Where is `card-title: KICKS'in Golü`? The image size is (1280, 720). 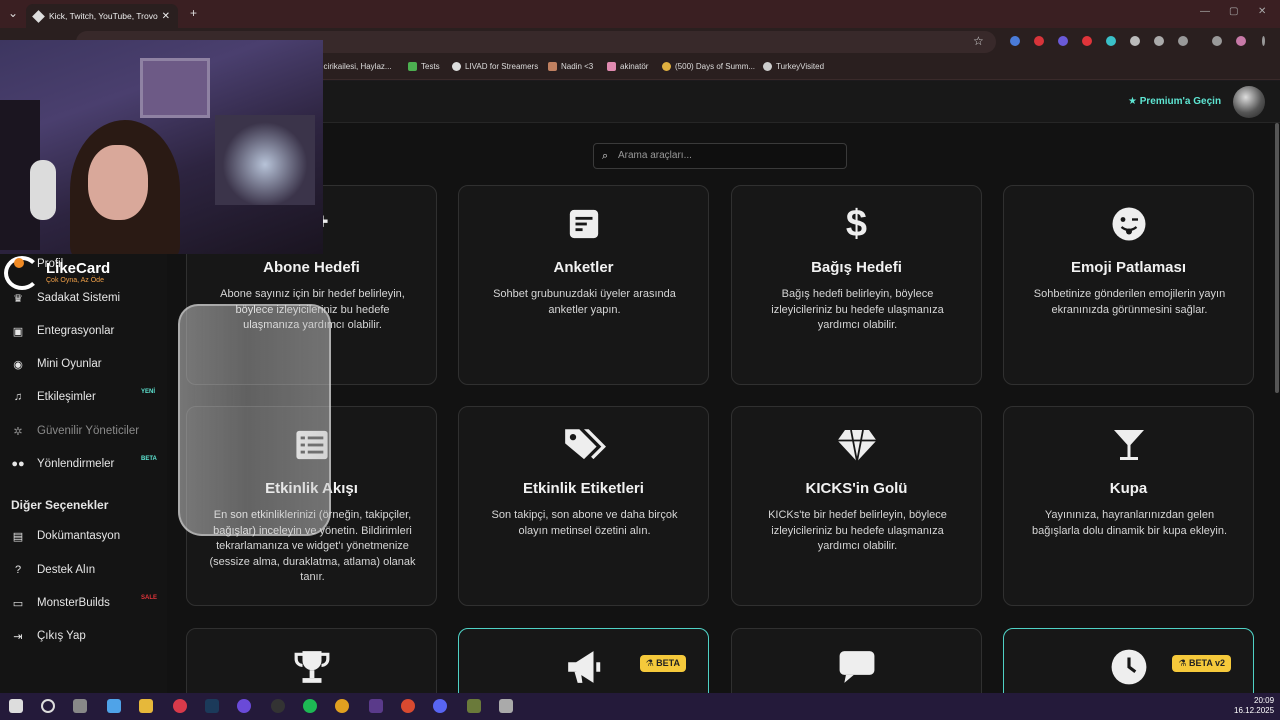 card-title: KICKS'in Golü is located at coordinates (856, 488).